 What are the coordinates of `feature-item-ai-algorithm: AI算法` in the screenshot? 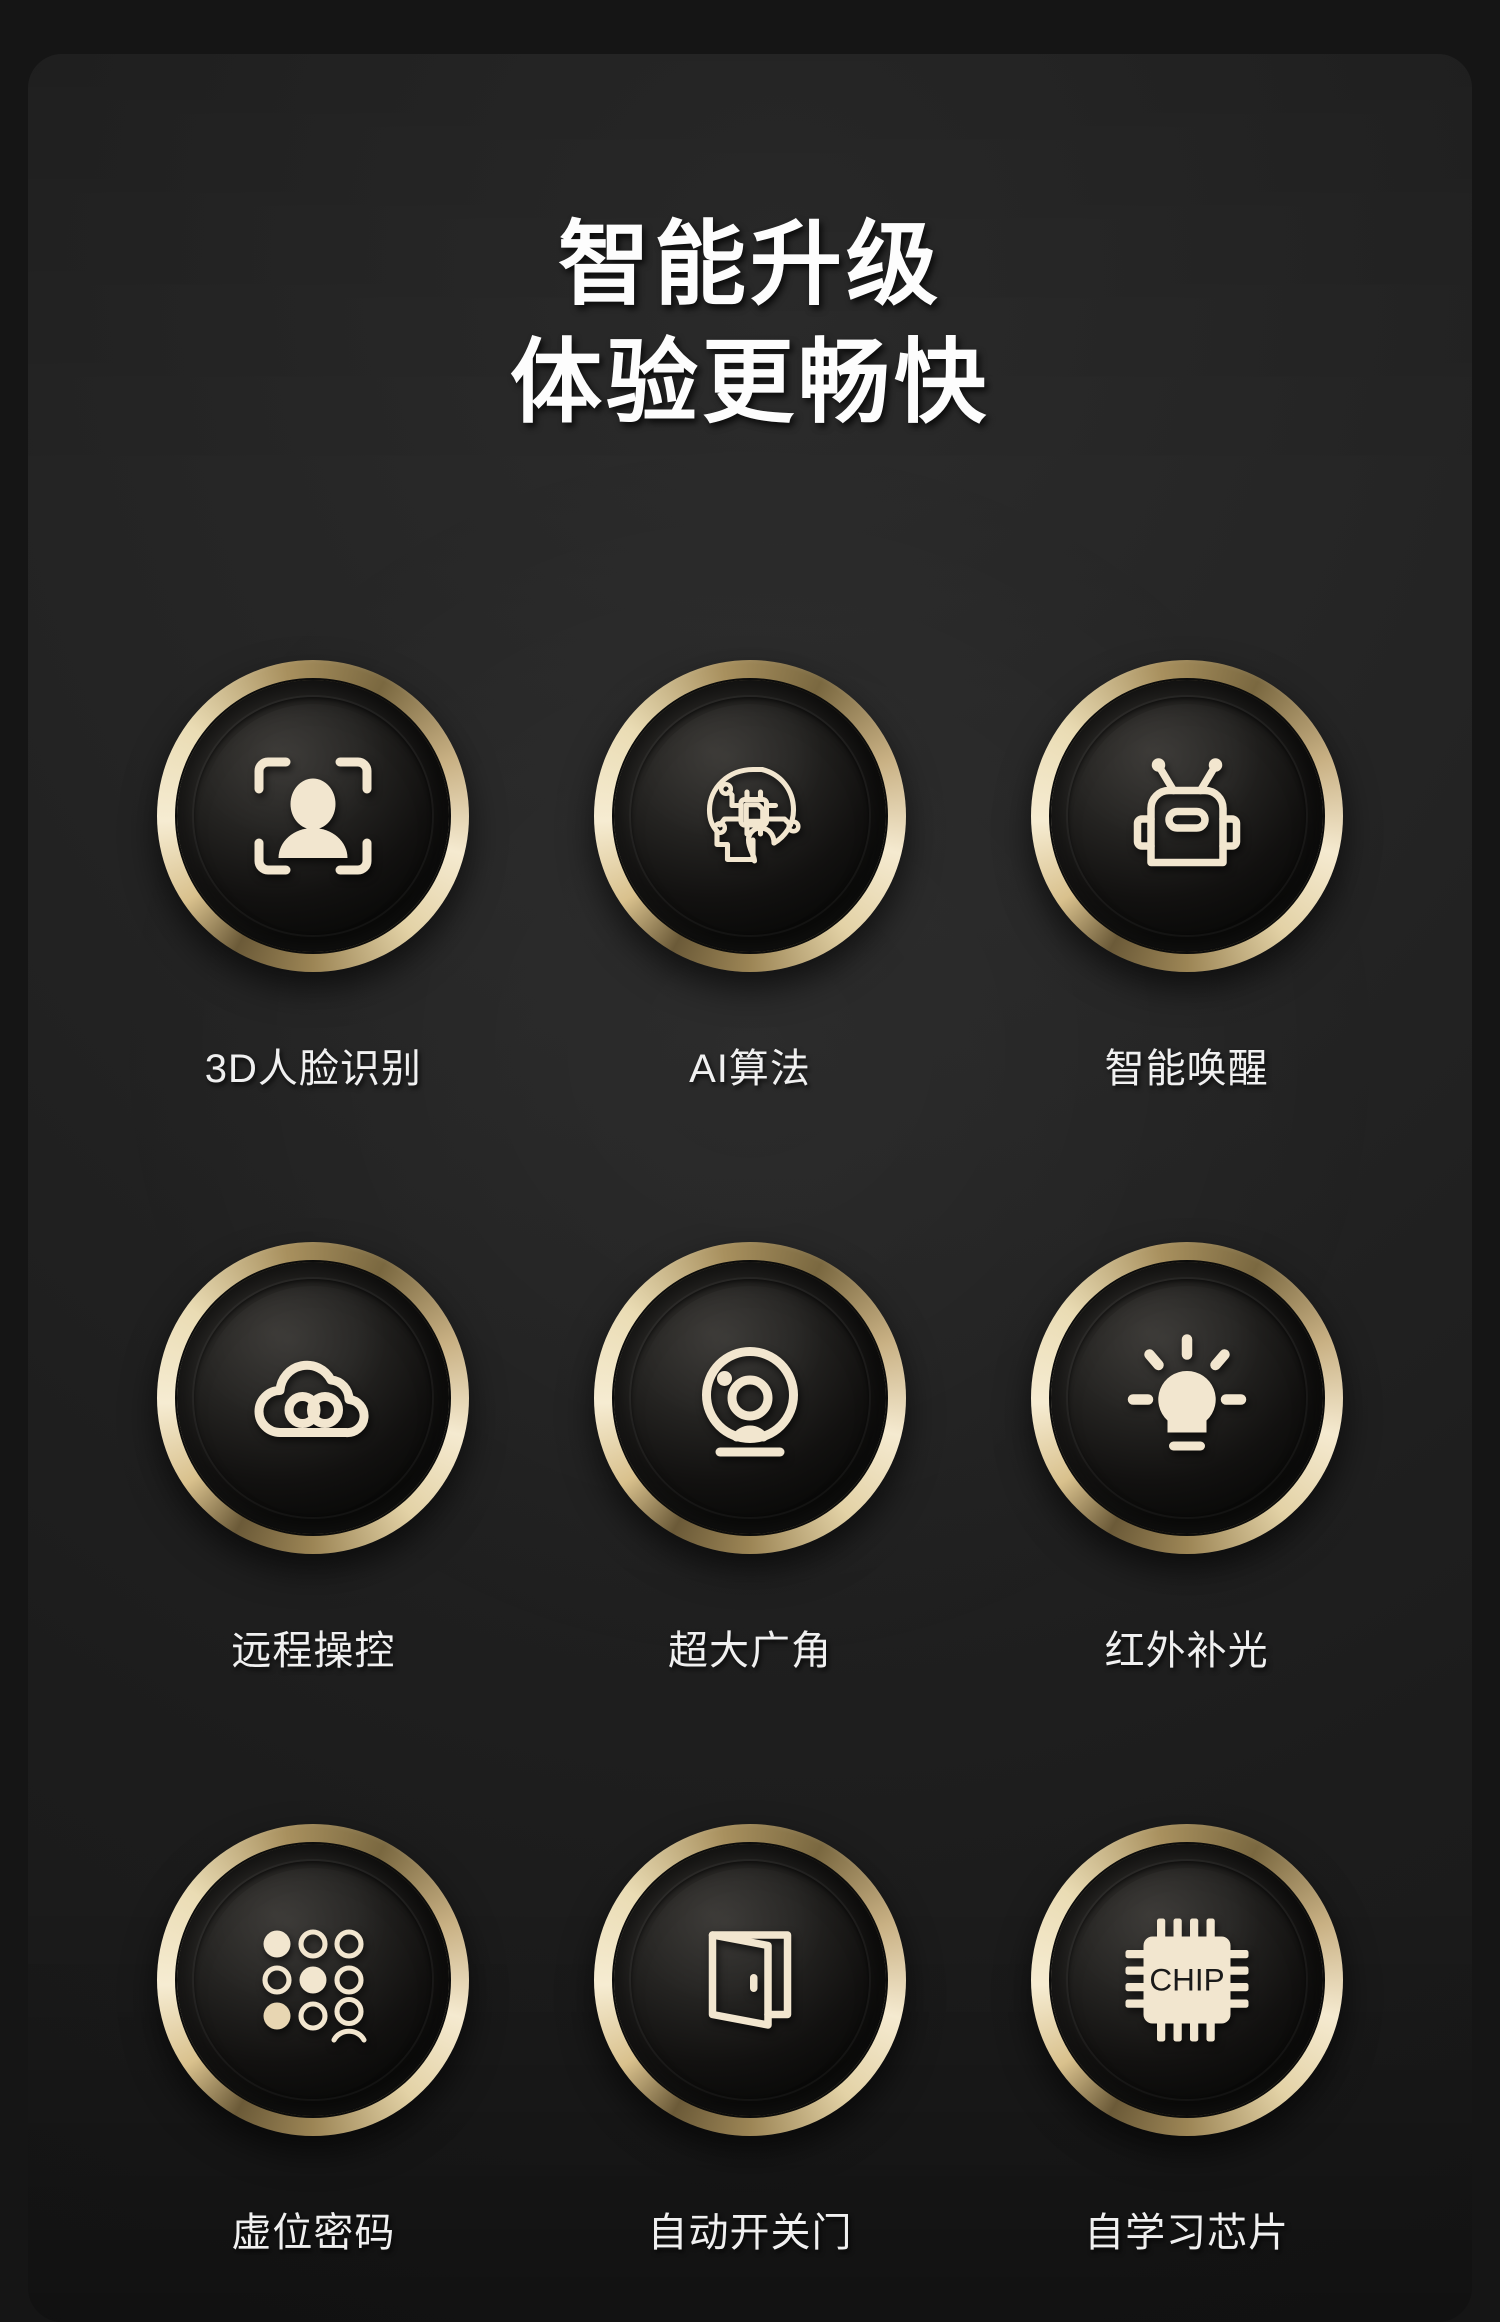 It's located at (750, 877).